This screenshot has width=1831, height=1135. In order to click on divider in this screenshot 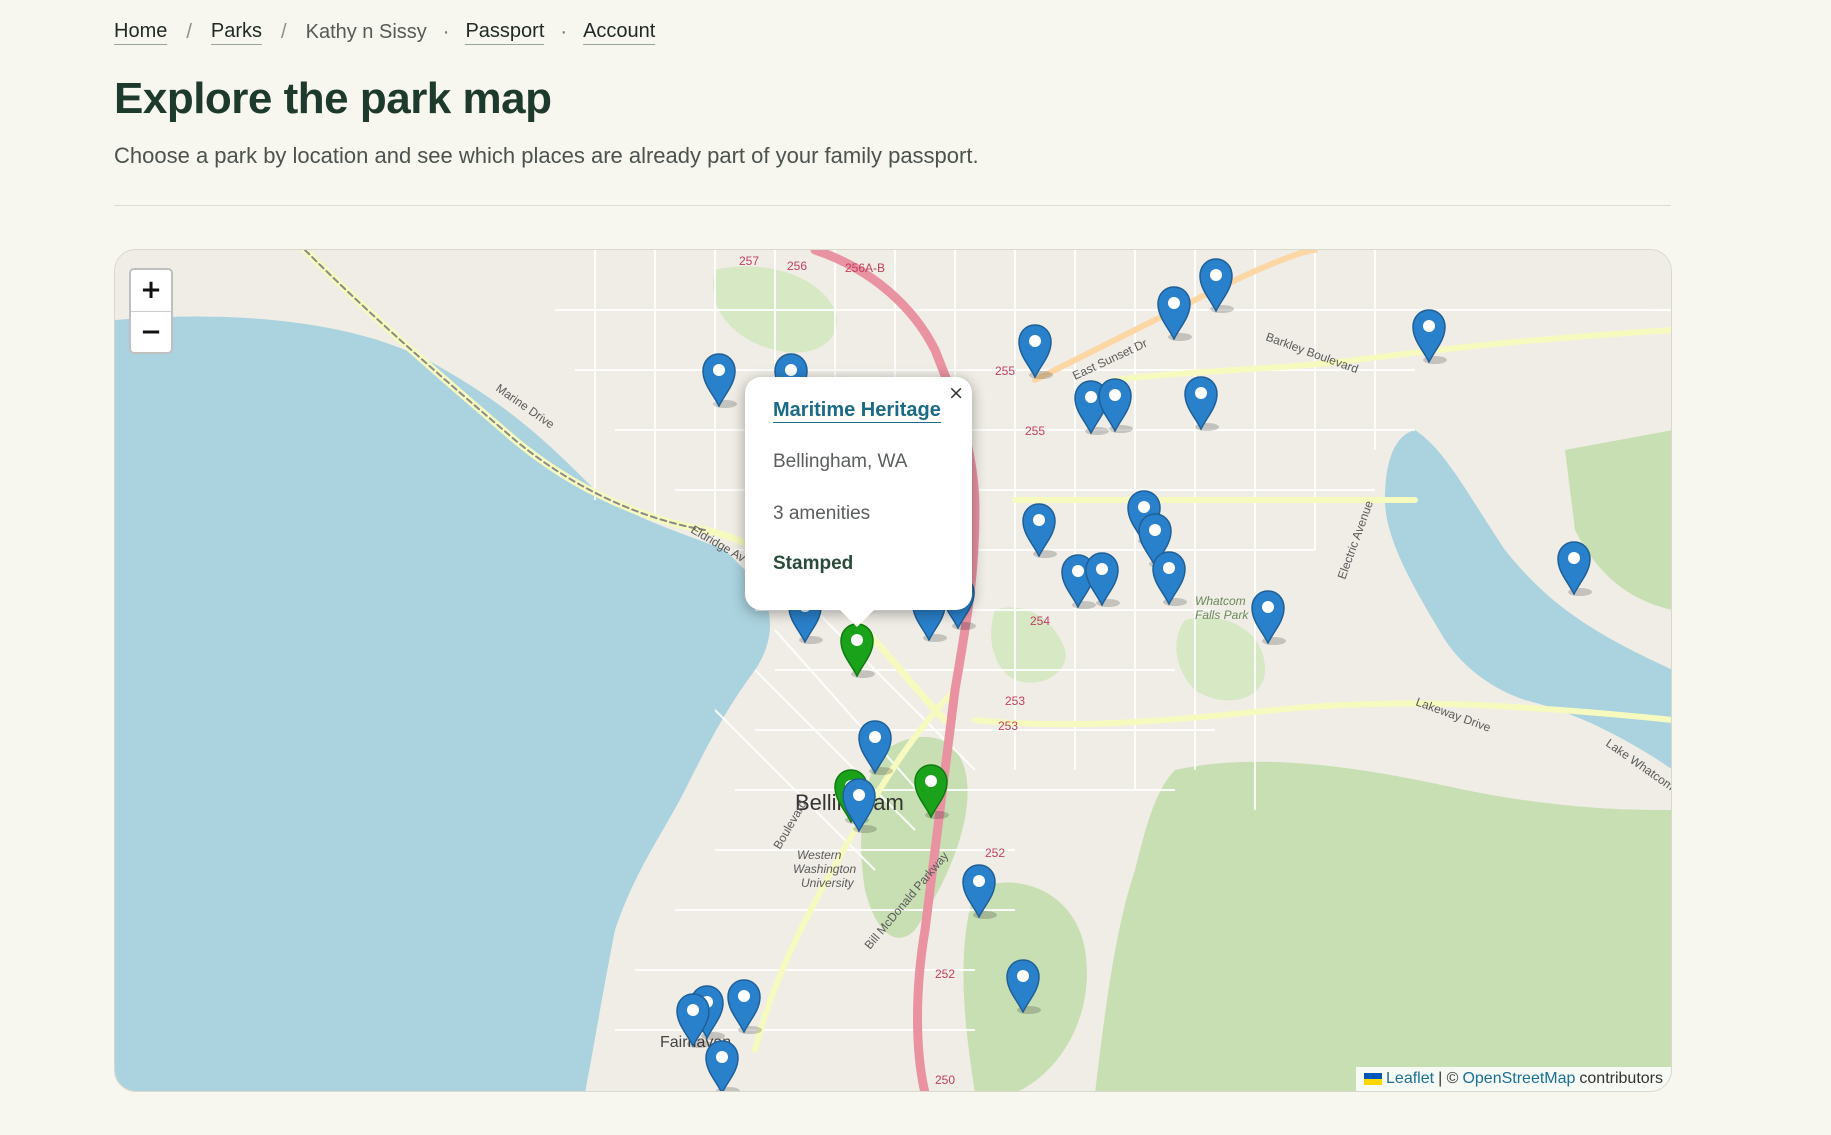, I will do `click(892, 205)`.